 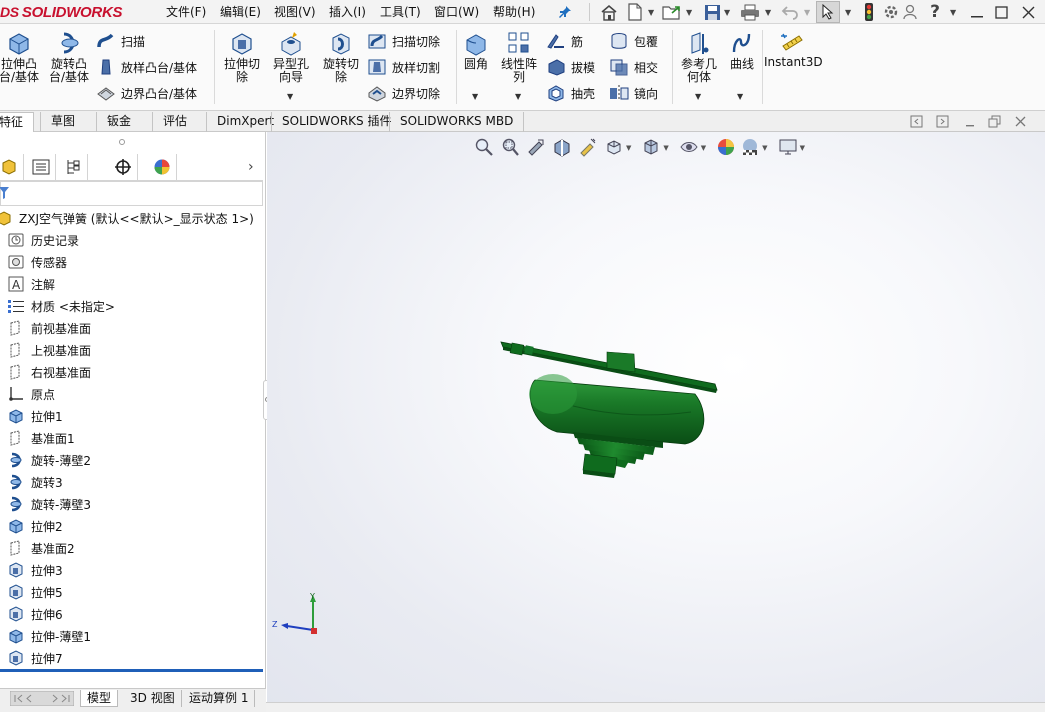 What do you see at coordinates (42, 698) in the screenshot?
I see `tab-scroll-arrows` at bounding box center [42, 698].